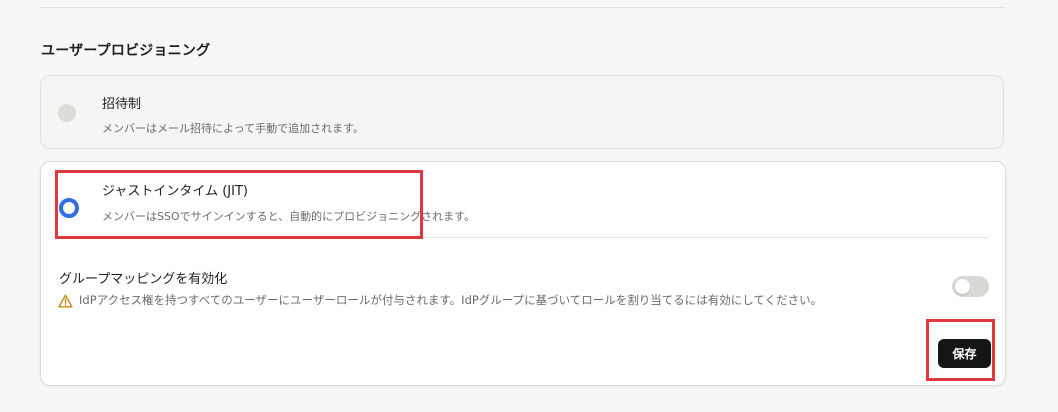 This screenshot has height=412, width=1058. Describe the element at coordinates (233, 128) in the screenshot. I see `option-invite-description: メンバーはメール招待によって手動で追加されます。` at that location.